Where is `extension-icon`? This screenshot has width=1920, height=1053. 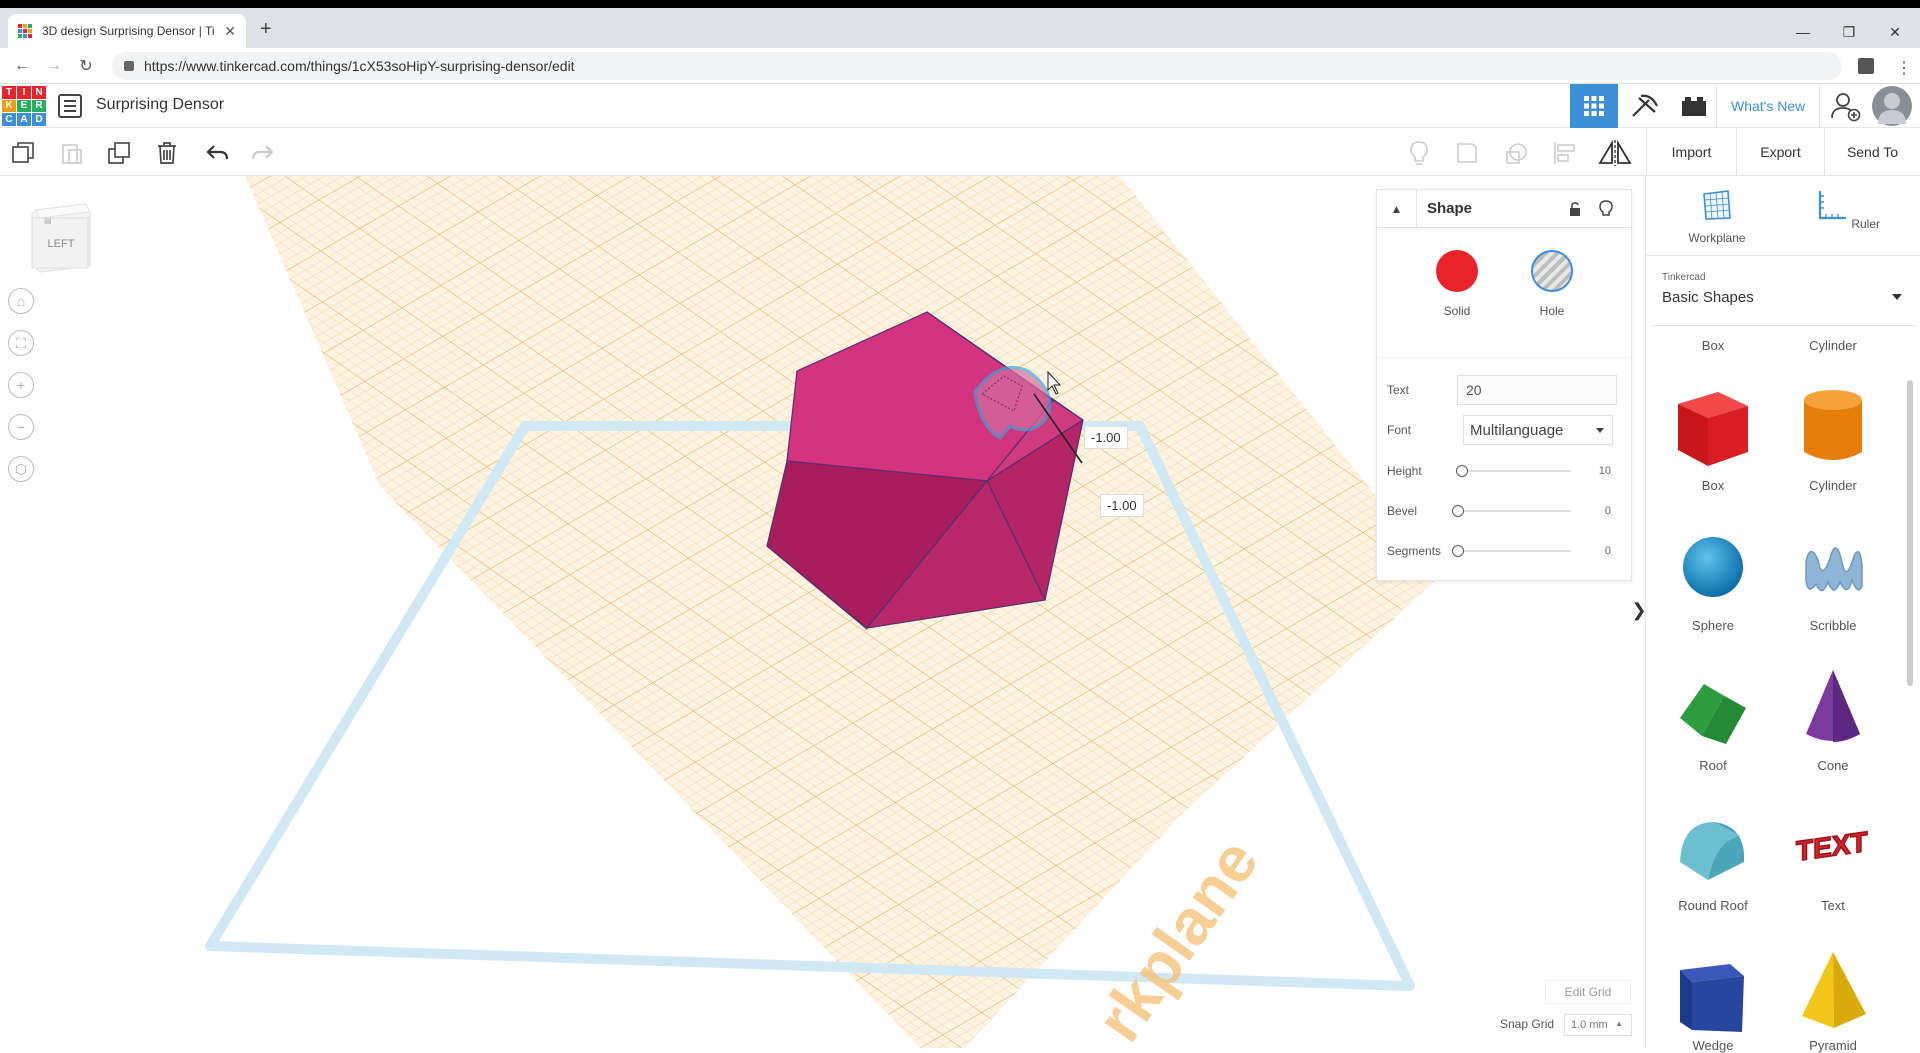 extension-icon is located at coordinates (1866, 66).